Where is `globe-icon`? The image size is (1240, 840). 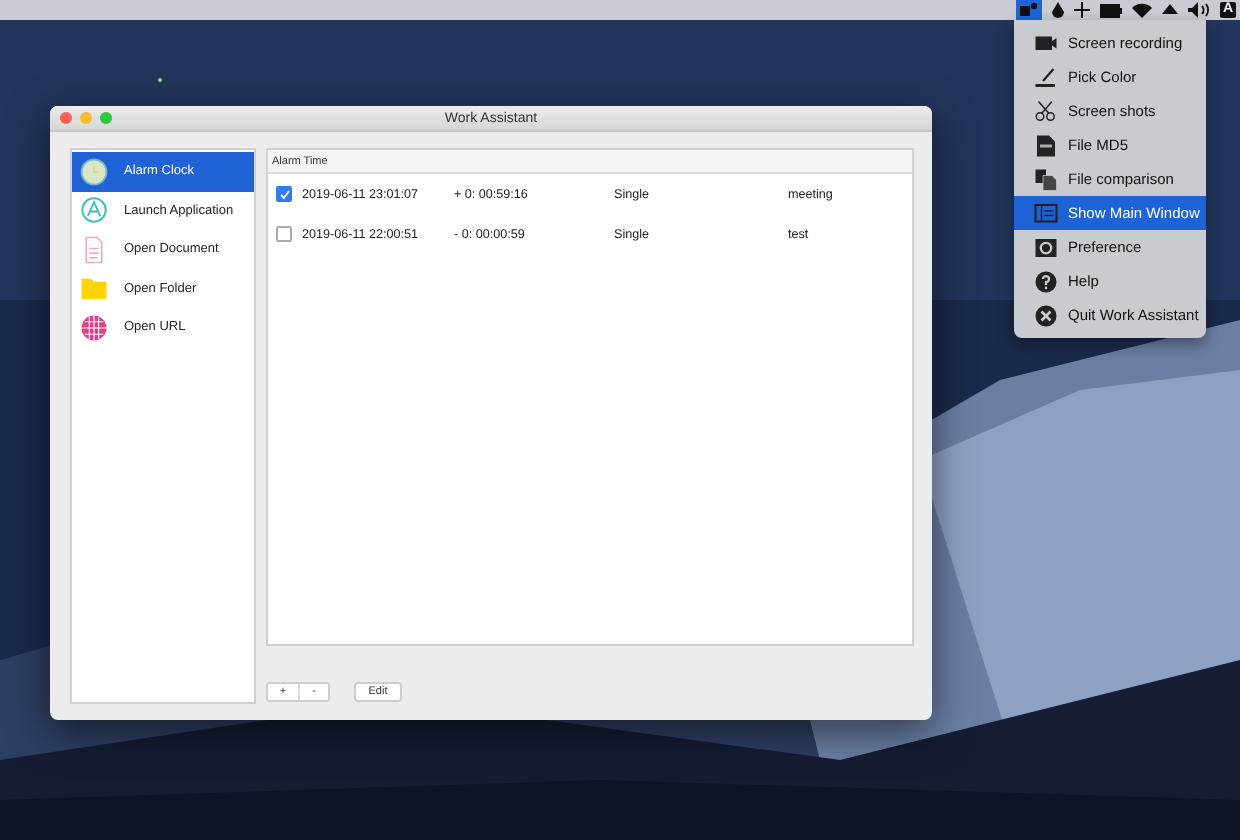 globe-icon is located at coordinates (94, 327).